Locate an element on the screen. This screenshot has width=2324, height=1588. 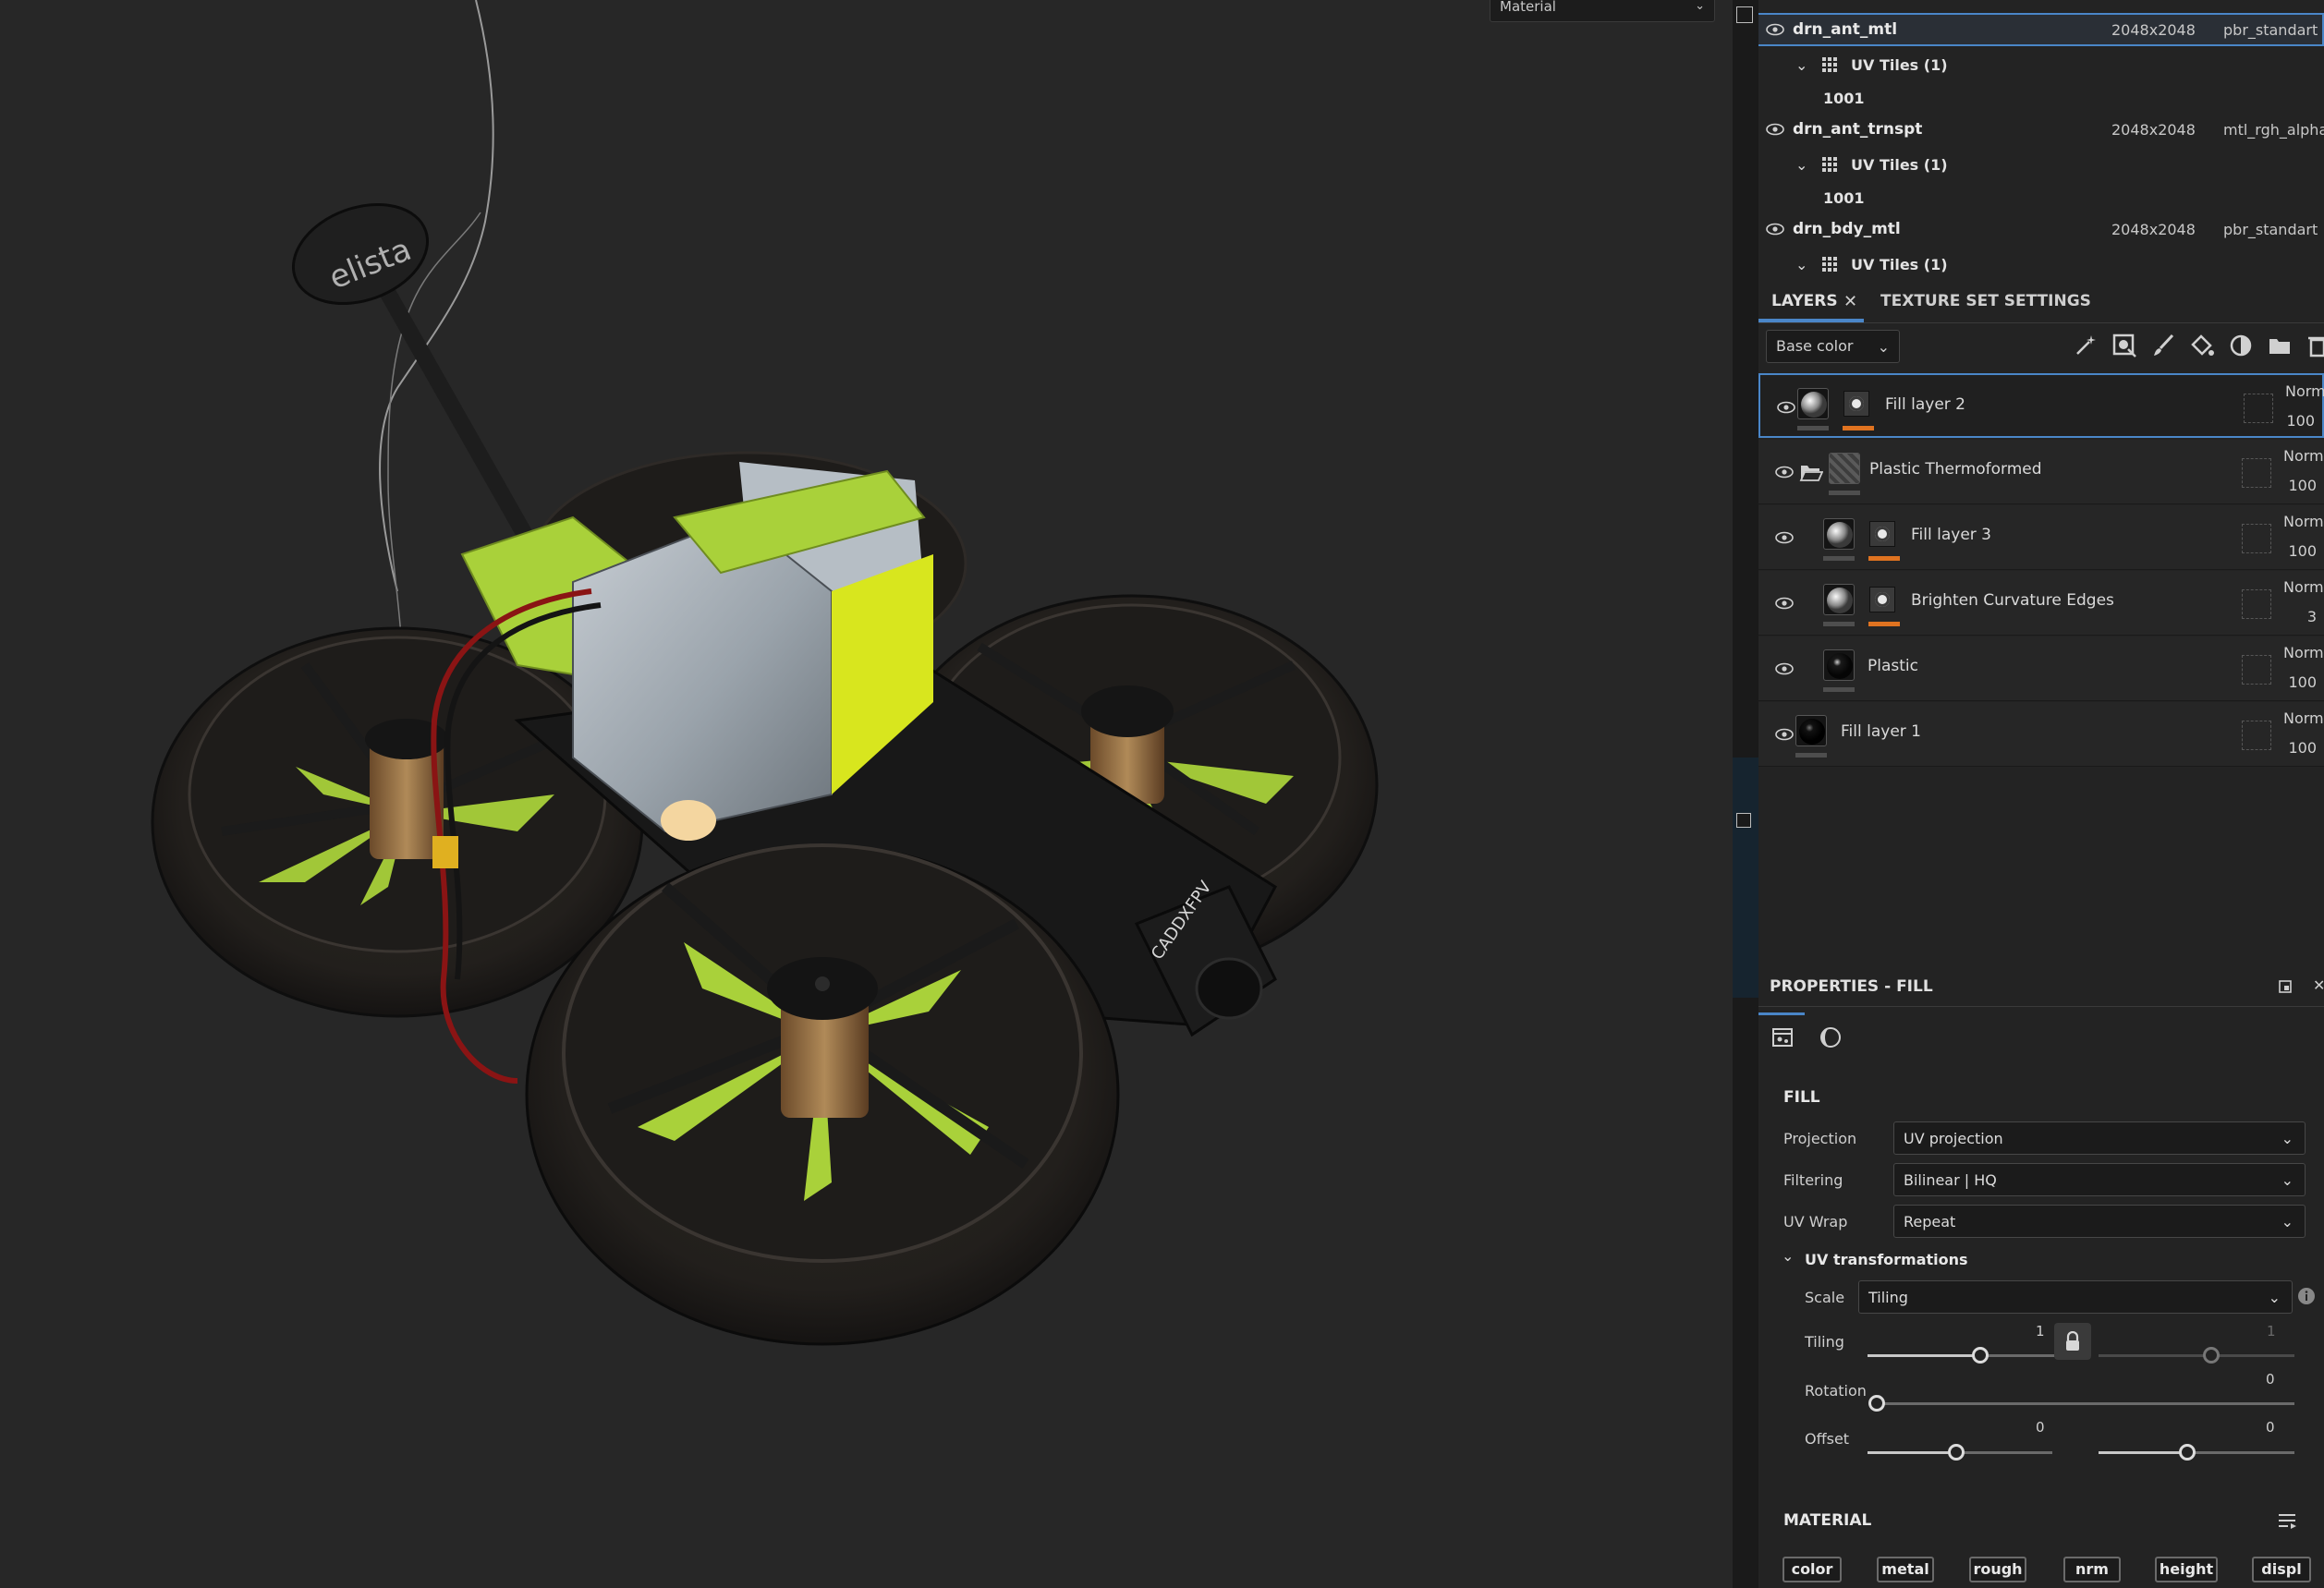
tiling-value-secondary: 1 is located at coordinates (2271, 1331).